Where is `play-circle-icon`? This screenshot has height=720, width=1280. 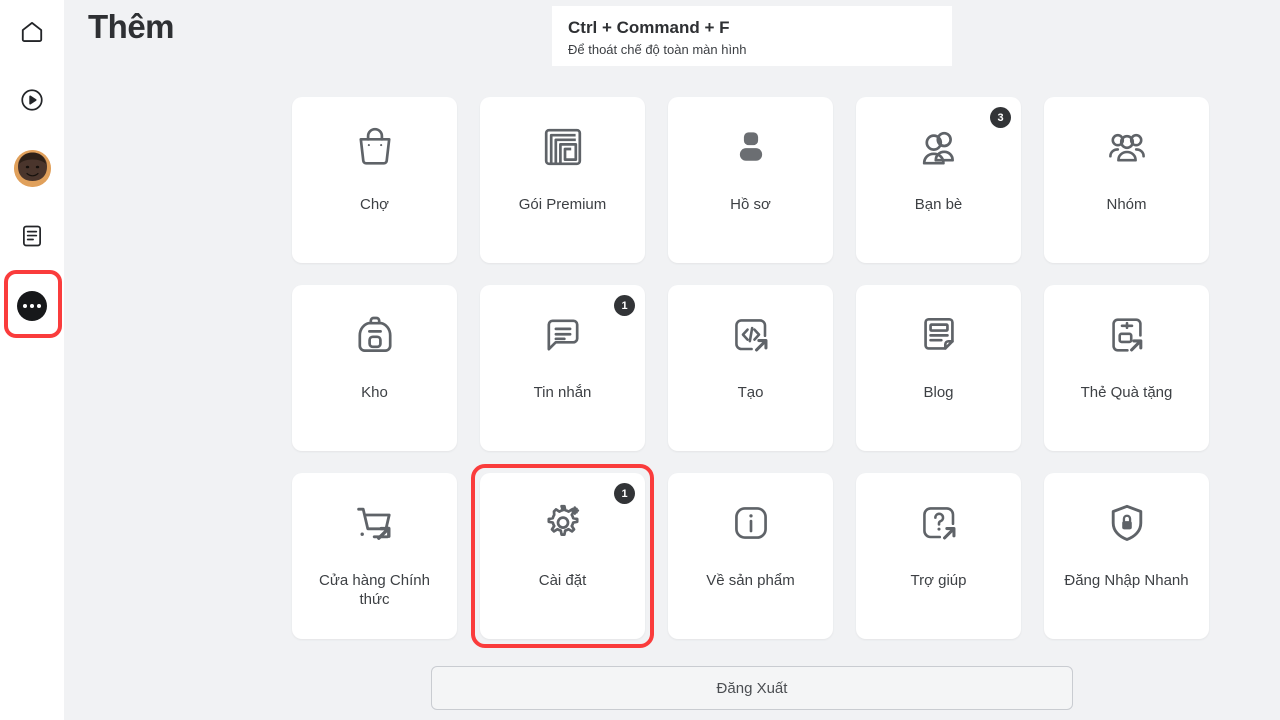
play-circle-icon is located at coordinates (32, 100).